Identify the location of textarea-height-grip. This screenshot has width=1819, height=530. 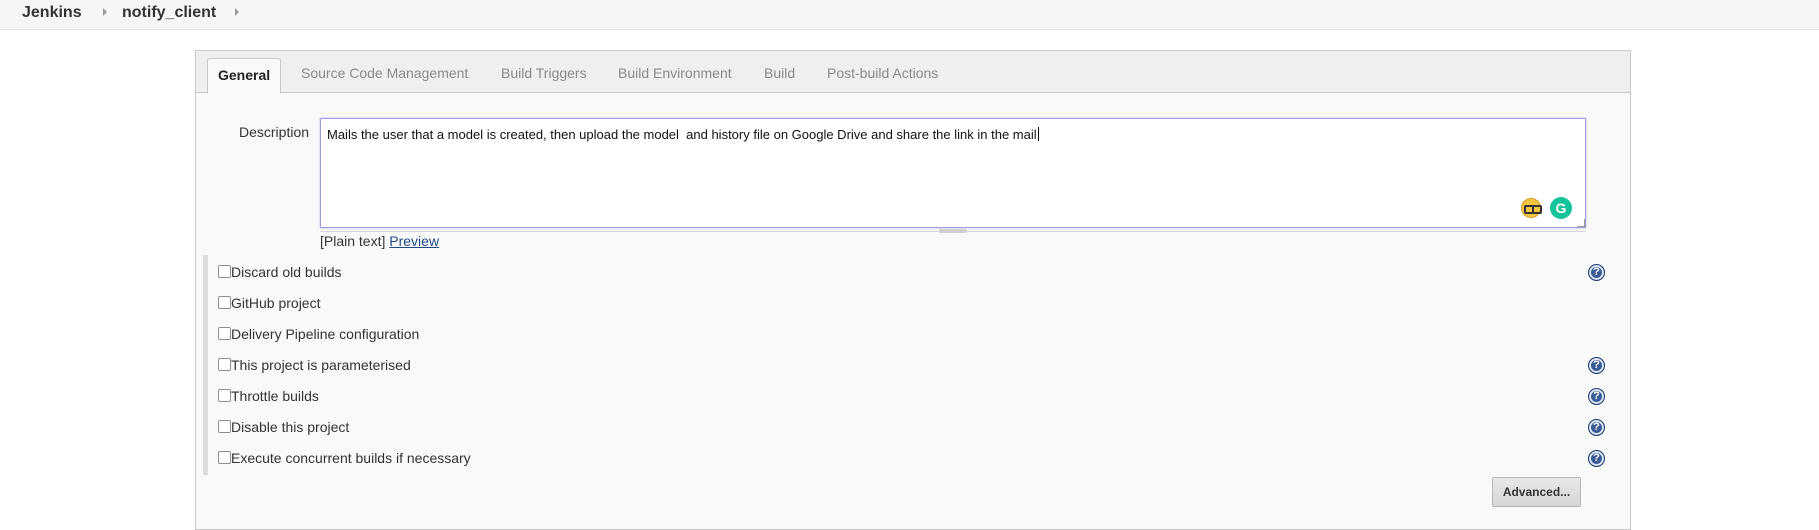
(953, 231).